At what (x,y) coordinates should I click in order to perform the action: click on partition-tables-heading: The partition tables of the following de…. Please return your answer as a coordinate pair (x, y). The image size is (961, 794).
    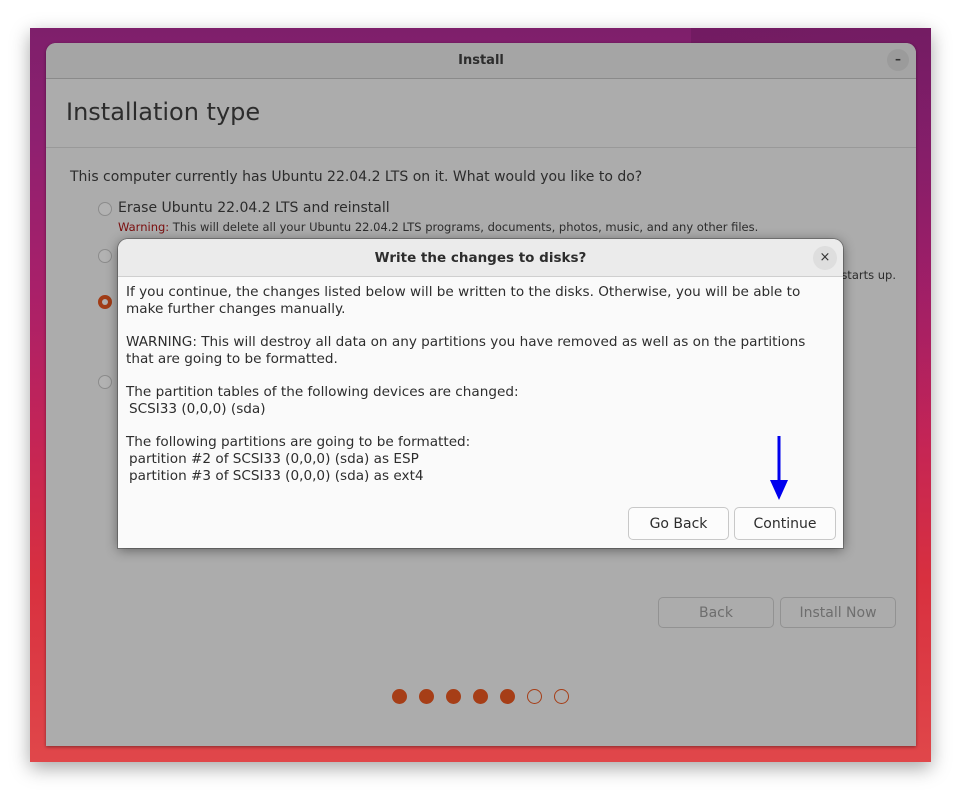
    Looking at the image, I should click on (322, 392).